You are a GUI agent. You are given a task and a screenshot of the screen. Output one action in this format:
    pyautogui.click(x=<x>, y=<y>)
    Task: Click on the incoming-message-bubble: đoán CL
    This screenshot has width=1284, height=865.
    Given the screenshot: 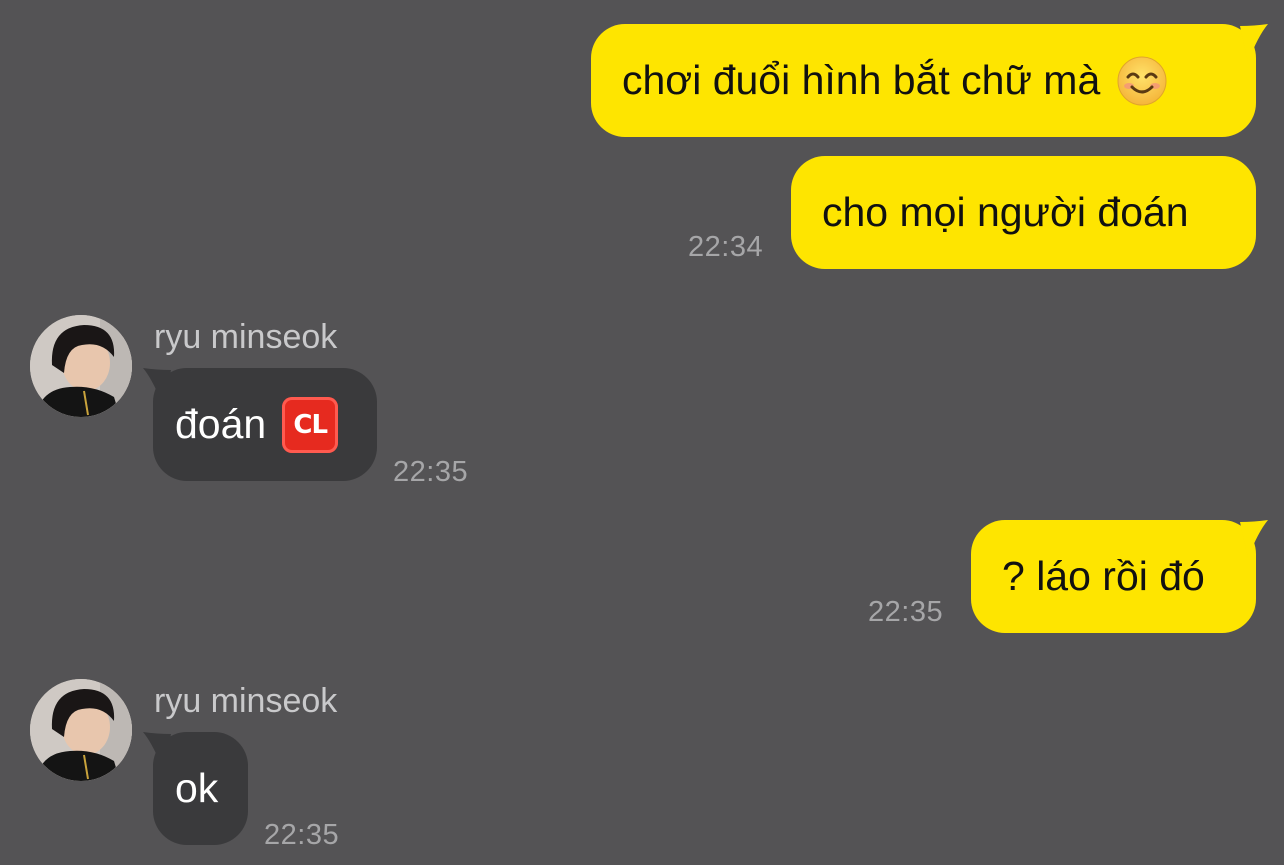 What is the action you would take?
    pyautogui.click(x=260, y=424)
    